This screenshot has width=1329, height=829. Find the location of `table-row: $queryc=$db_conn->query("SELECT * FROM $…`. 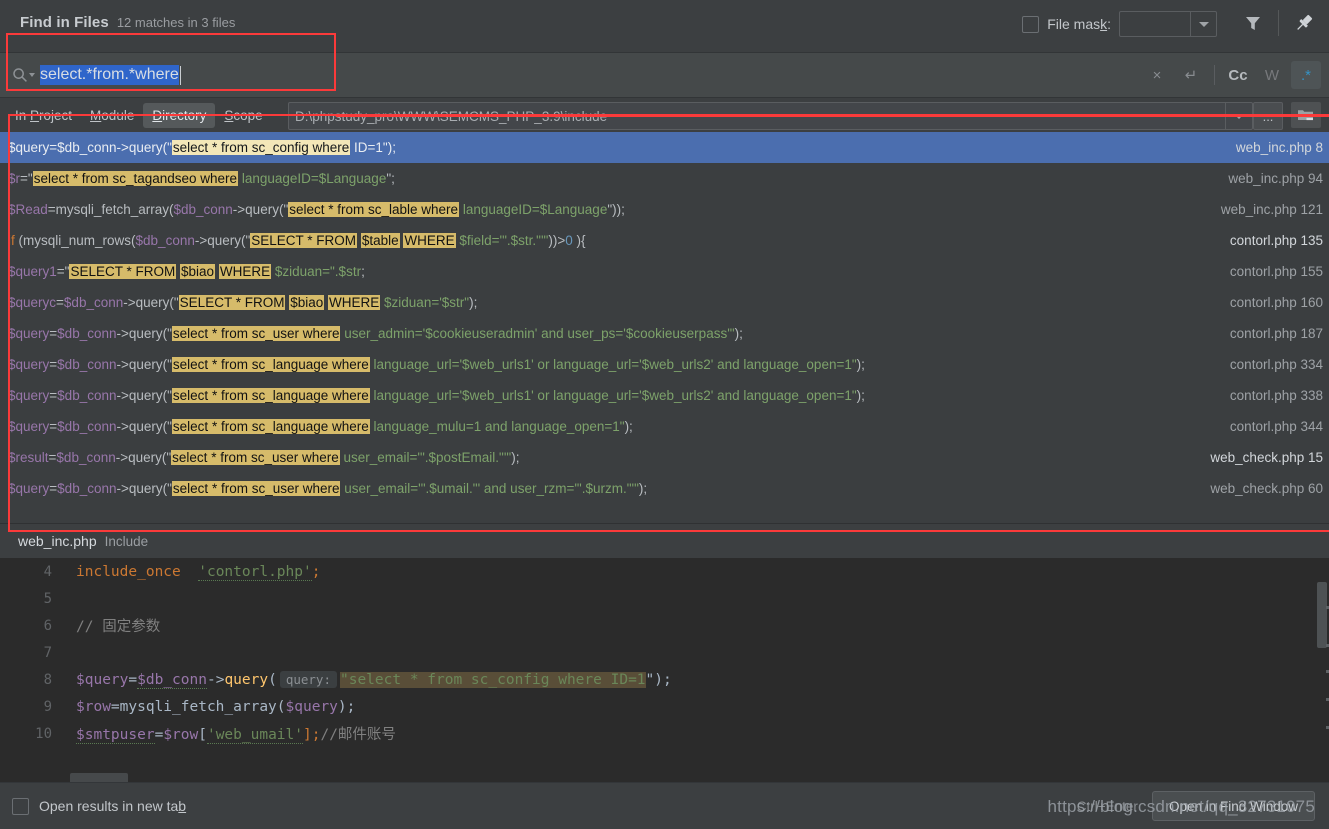

table-row: $queryc=$db_conn->query("SELECT * FROM $… is located at coordinates (664, 302).